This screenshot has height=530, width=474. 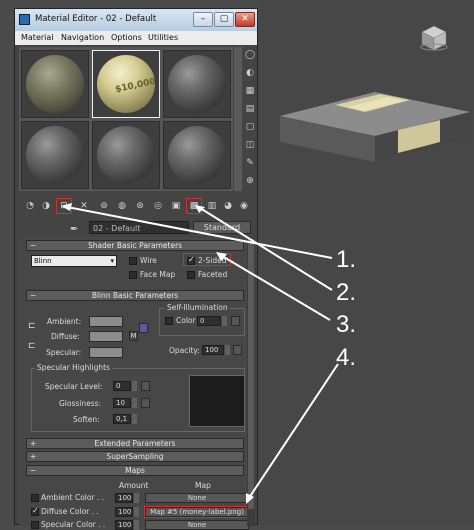 I want to click on assign-to-selection-icon: ⊡, so click(x=64, y=206).